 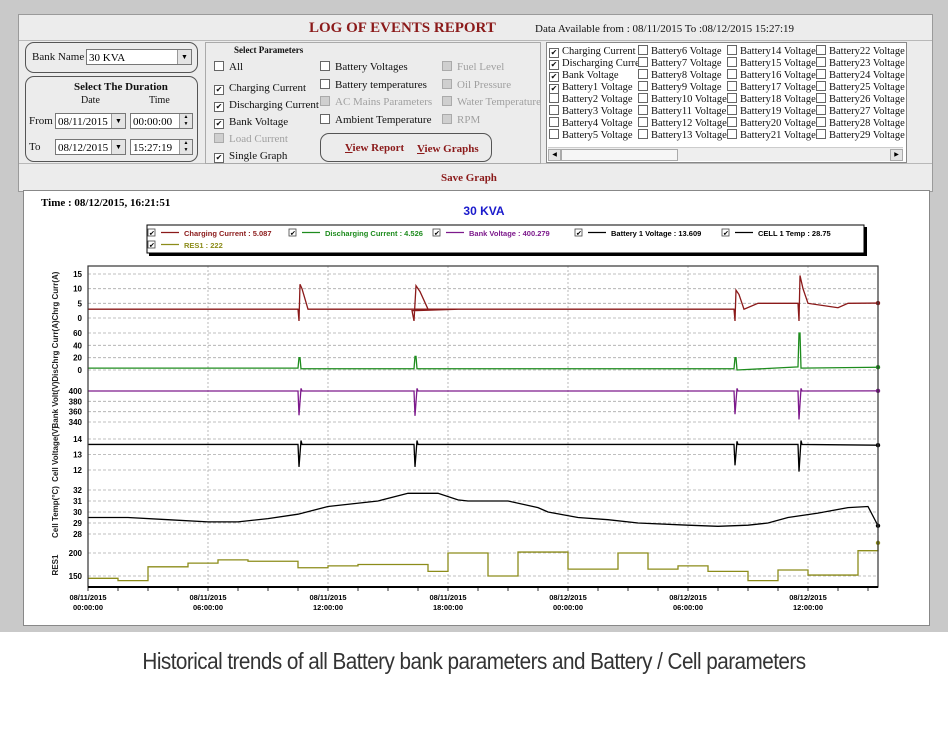 I want to click on to-time-spinner: 15:27:19 ▲ ▼, so click(x=161, y=147).